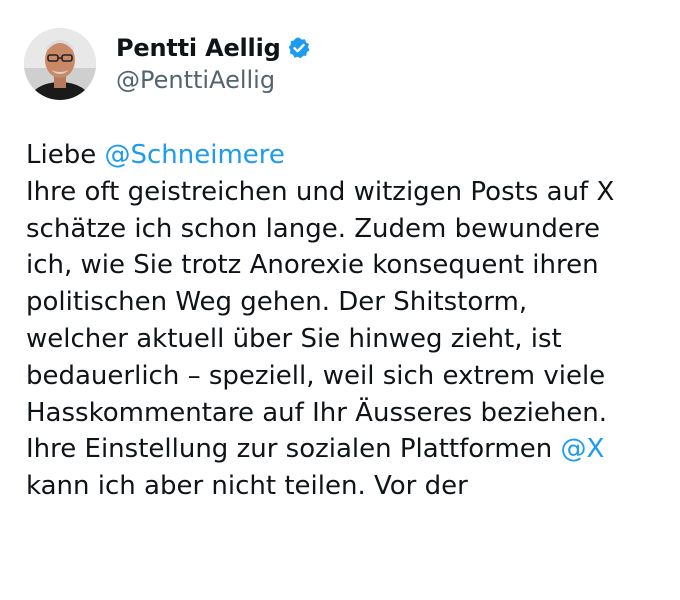  I want to click on text-line-greeting: Liebe @Schneimere, so click(344, 155).